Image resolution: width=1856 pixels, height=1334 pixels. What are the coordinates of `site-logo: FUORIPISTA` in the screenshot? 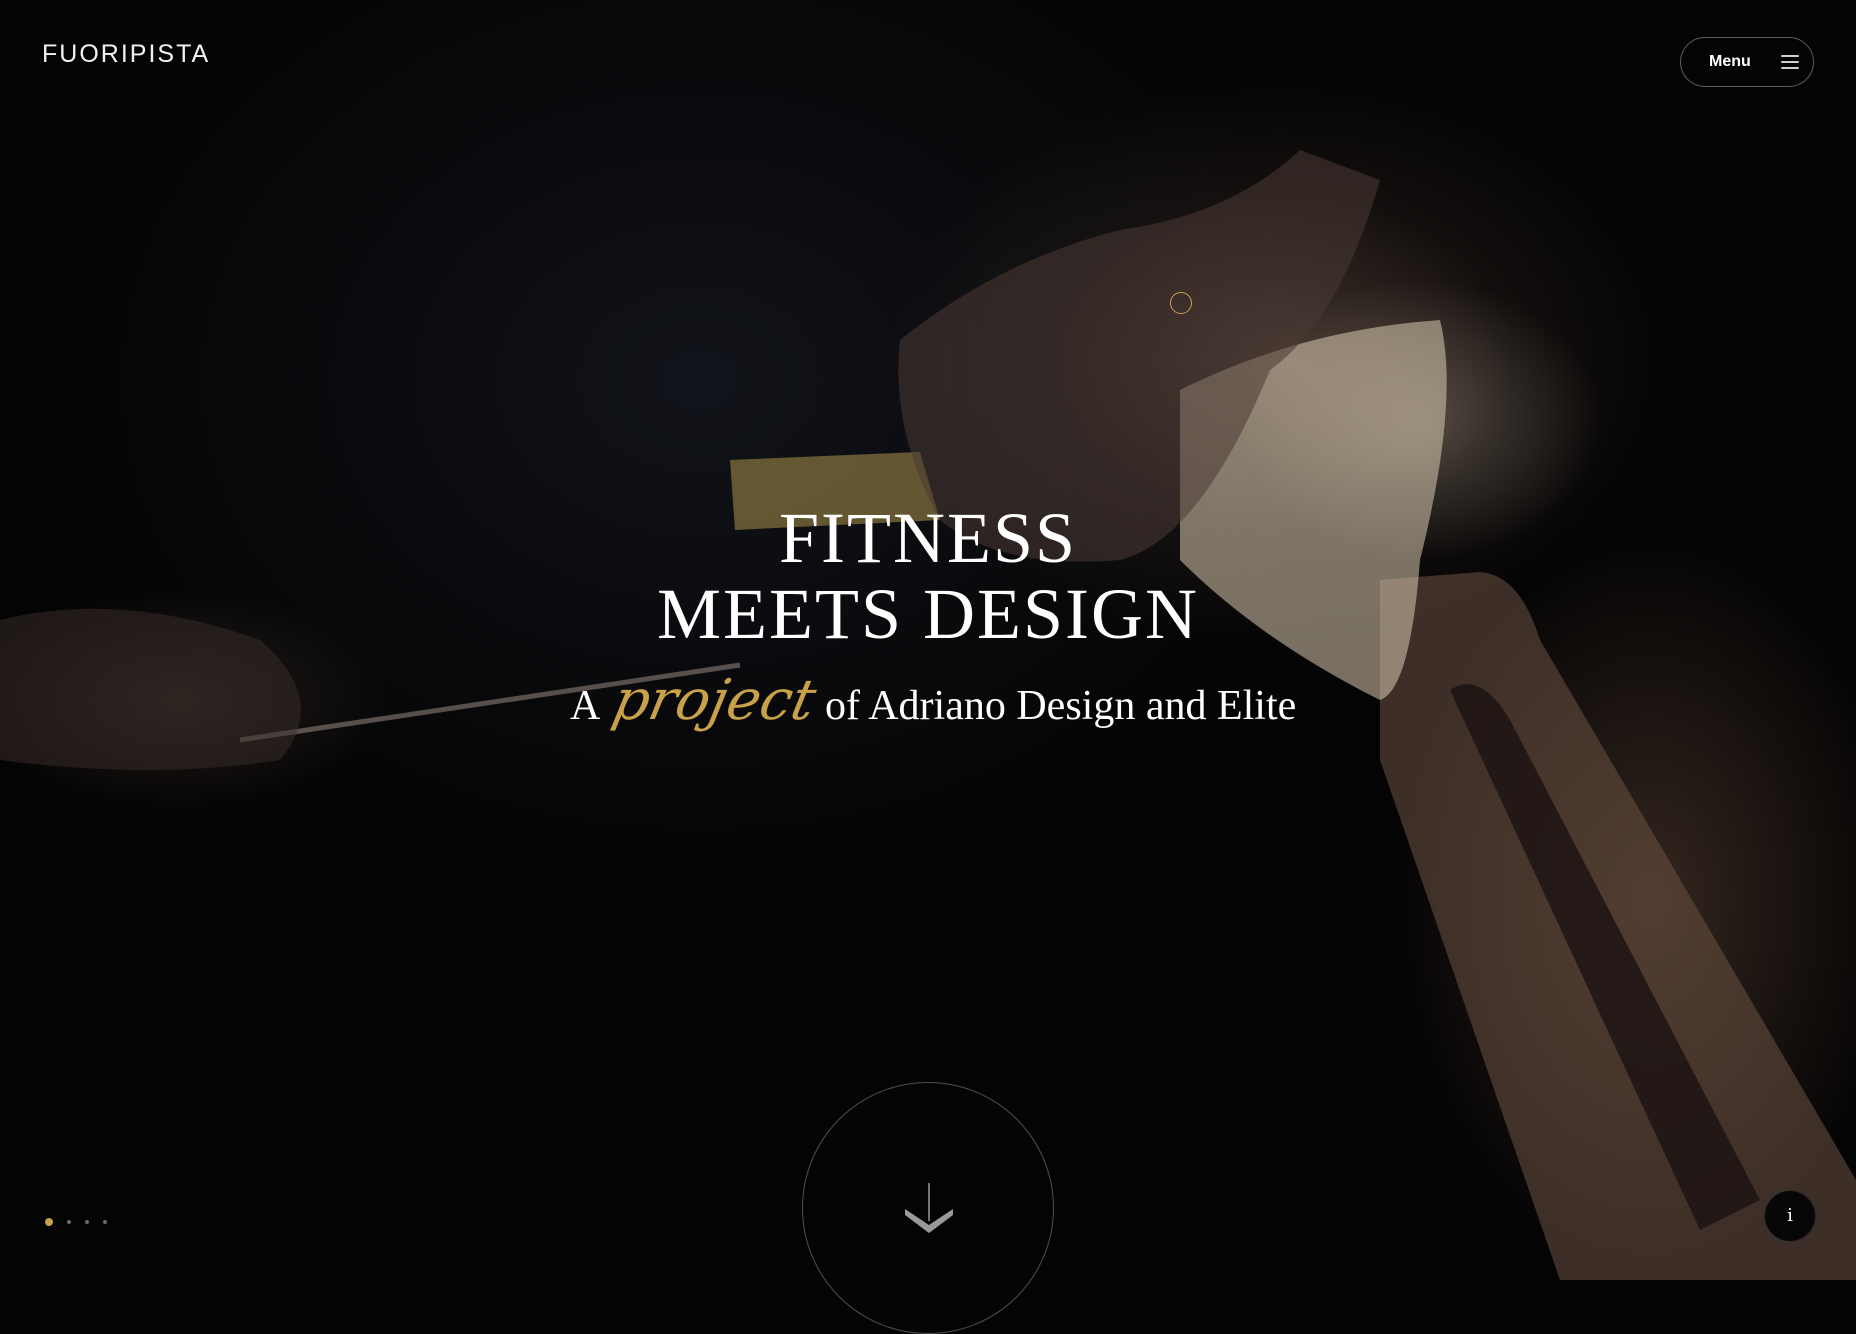 It's located at (126, 54).